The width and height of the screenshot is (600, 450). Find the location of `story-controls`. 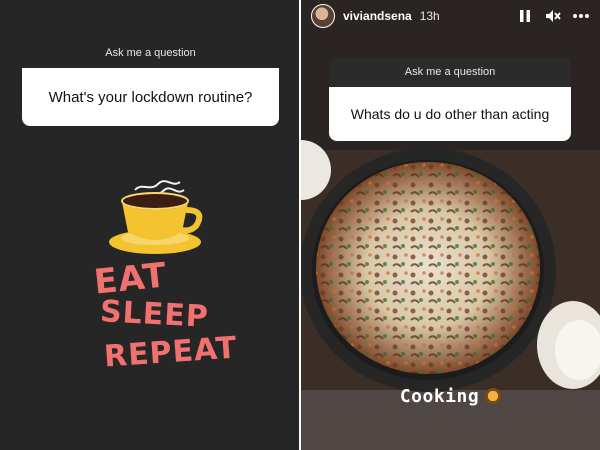

story-controls is located at coordinates (553, 16).